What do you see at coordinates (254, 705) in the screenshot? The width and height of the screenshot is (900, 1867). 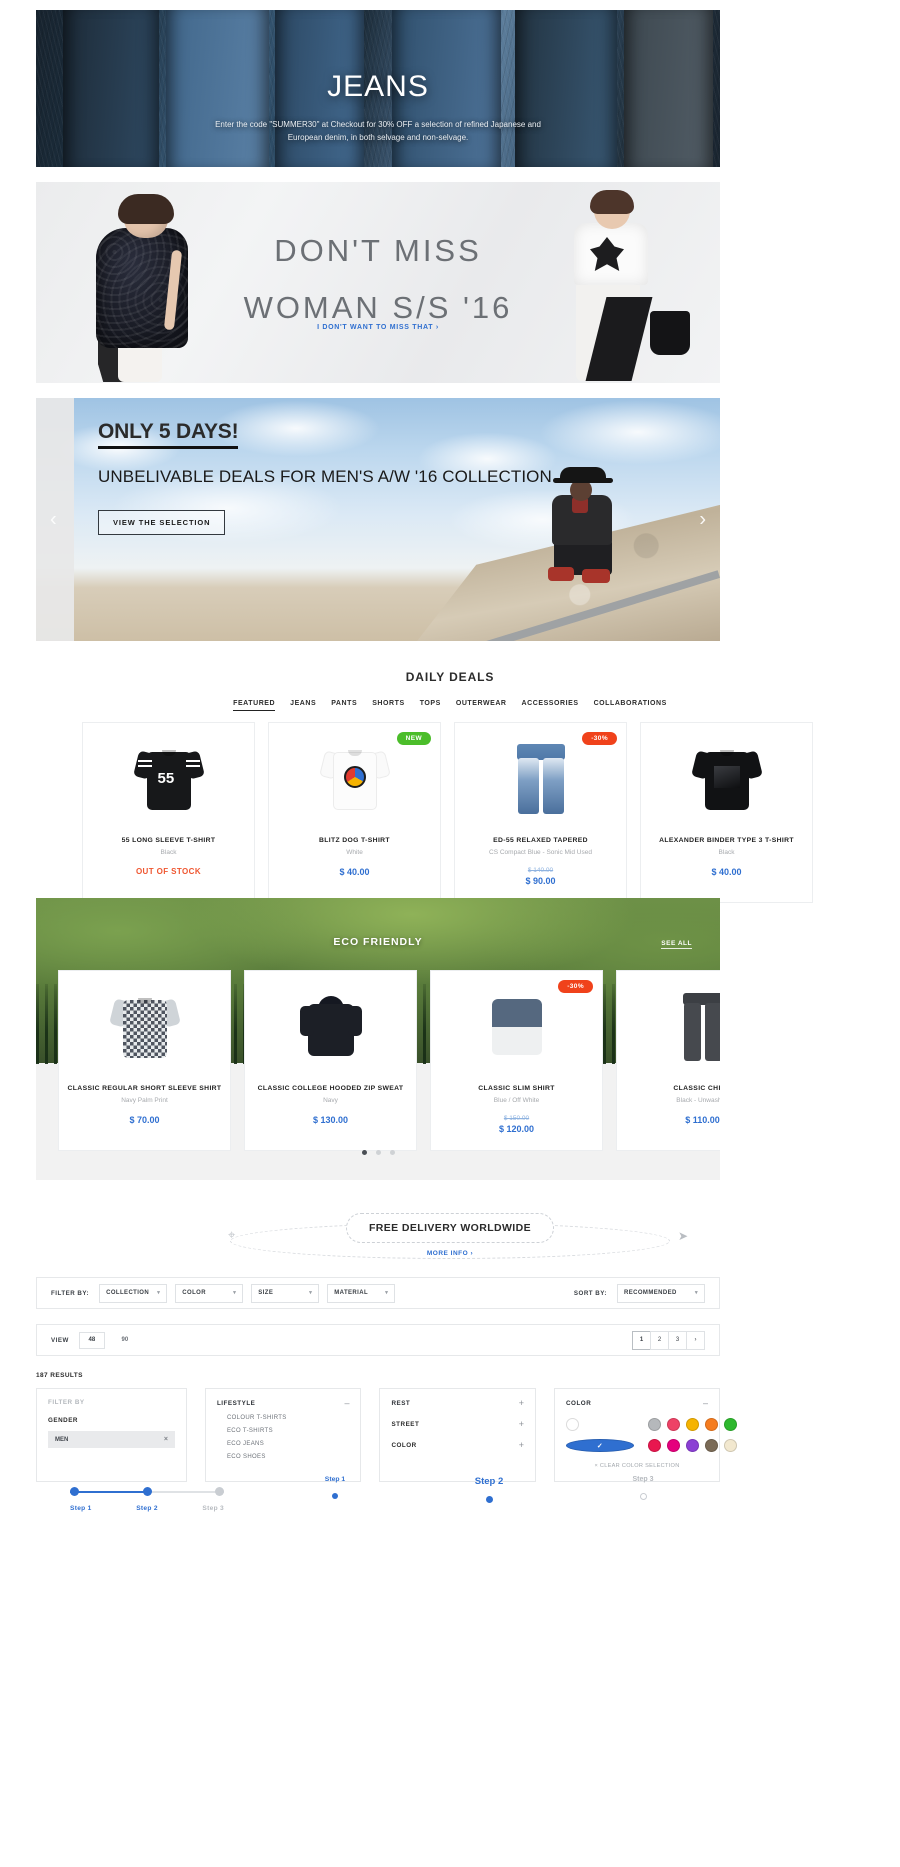 I see `tab-featured: FEATURED` at bounding box center [254, 705].